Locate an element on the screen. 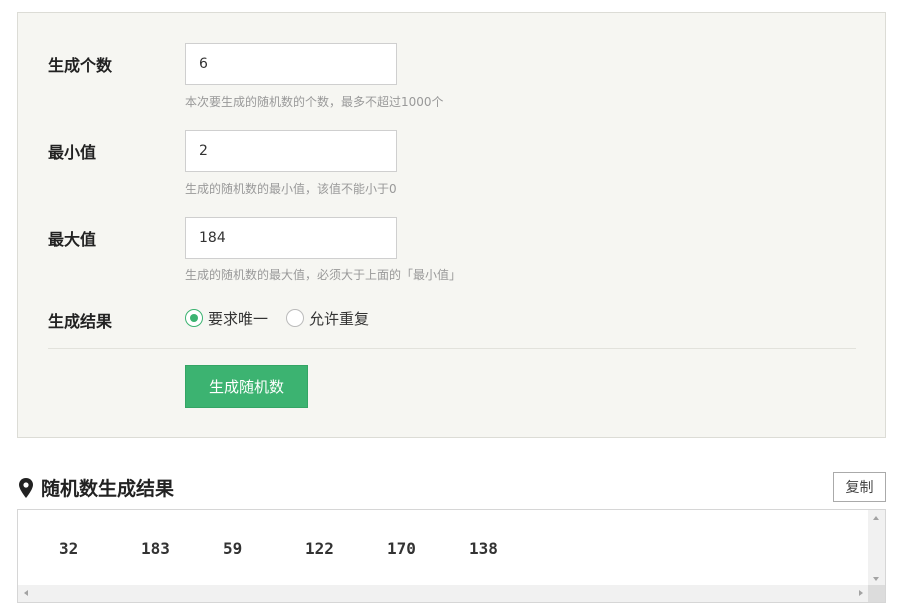  radio-allow-duplicates: 允许重复 is located at coordinates (327, 318).